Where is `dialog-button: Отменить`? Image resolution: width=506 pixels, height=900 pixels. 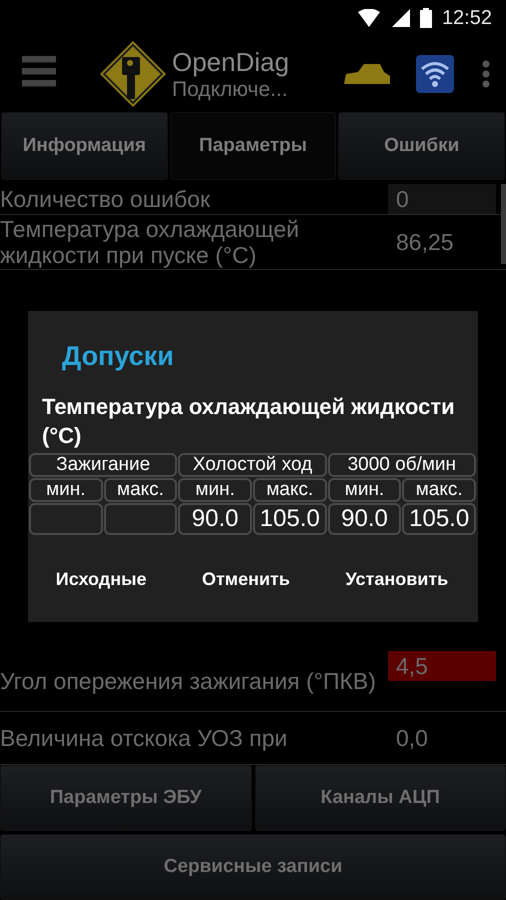 dialog-button: Отменить is located at coordinates (246, 579).